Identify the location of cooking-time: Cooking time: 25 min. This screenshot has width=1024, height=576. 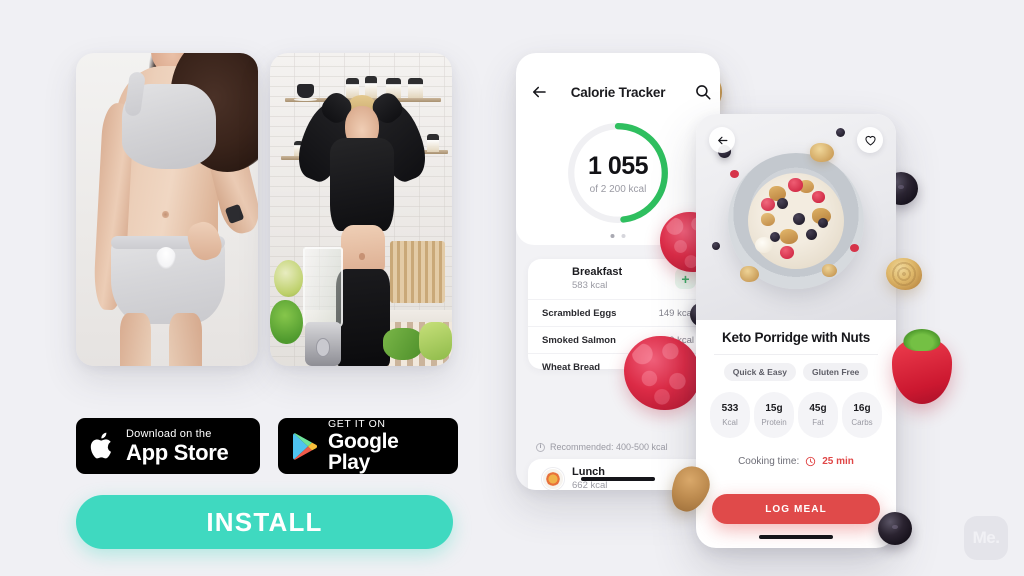
(796, 461).